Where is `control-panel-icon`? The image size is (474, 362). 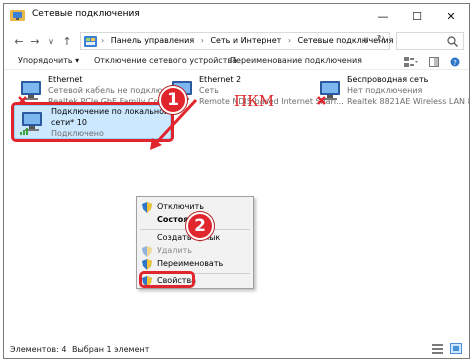 control-panel-icon is located at coordinates (90, 41).